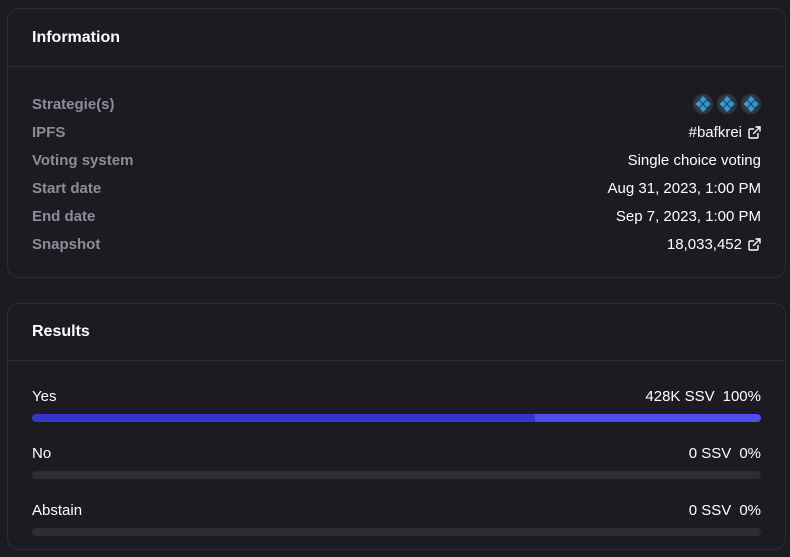  I want to click on info-label: Snapshot, so click(66, 244).